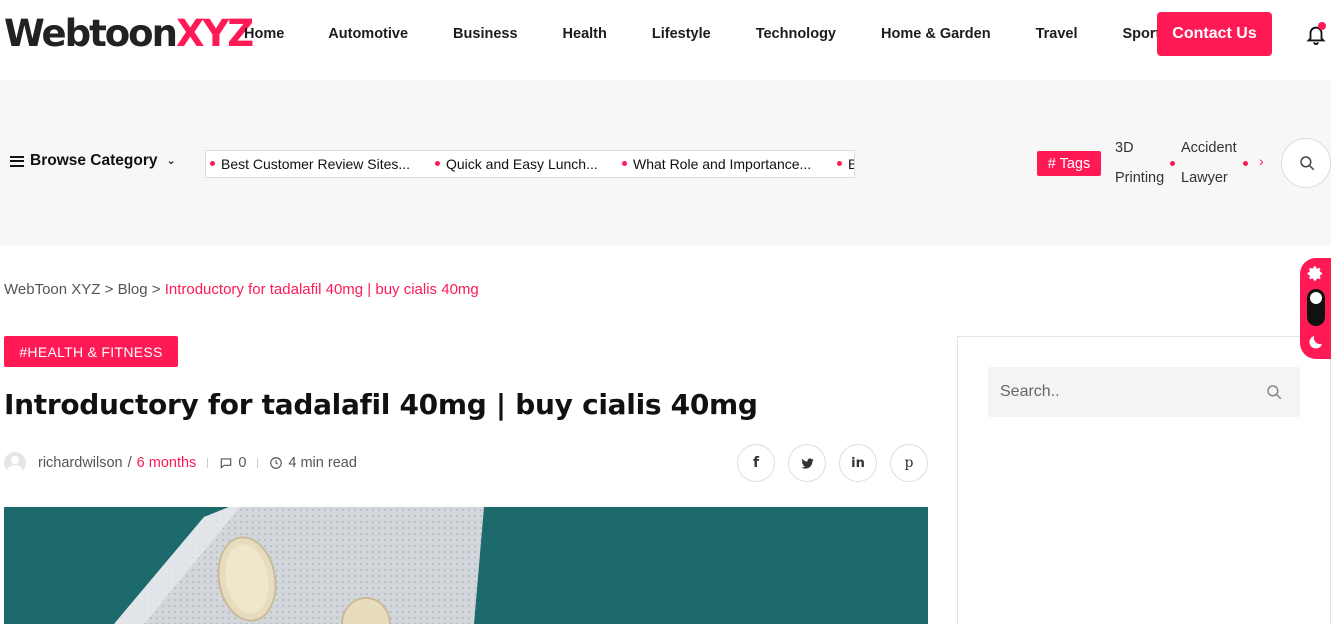 The height and width of the screenshot is (624, 1331). I want to click on contact-us-button: Contact Us, so click(1214, 34).